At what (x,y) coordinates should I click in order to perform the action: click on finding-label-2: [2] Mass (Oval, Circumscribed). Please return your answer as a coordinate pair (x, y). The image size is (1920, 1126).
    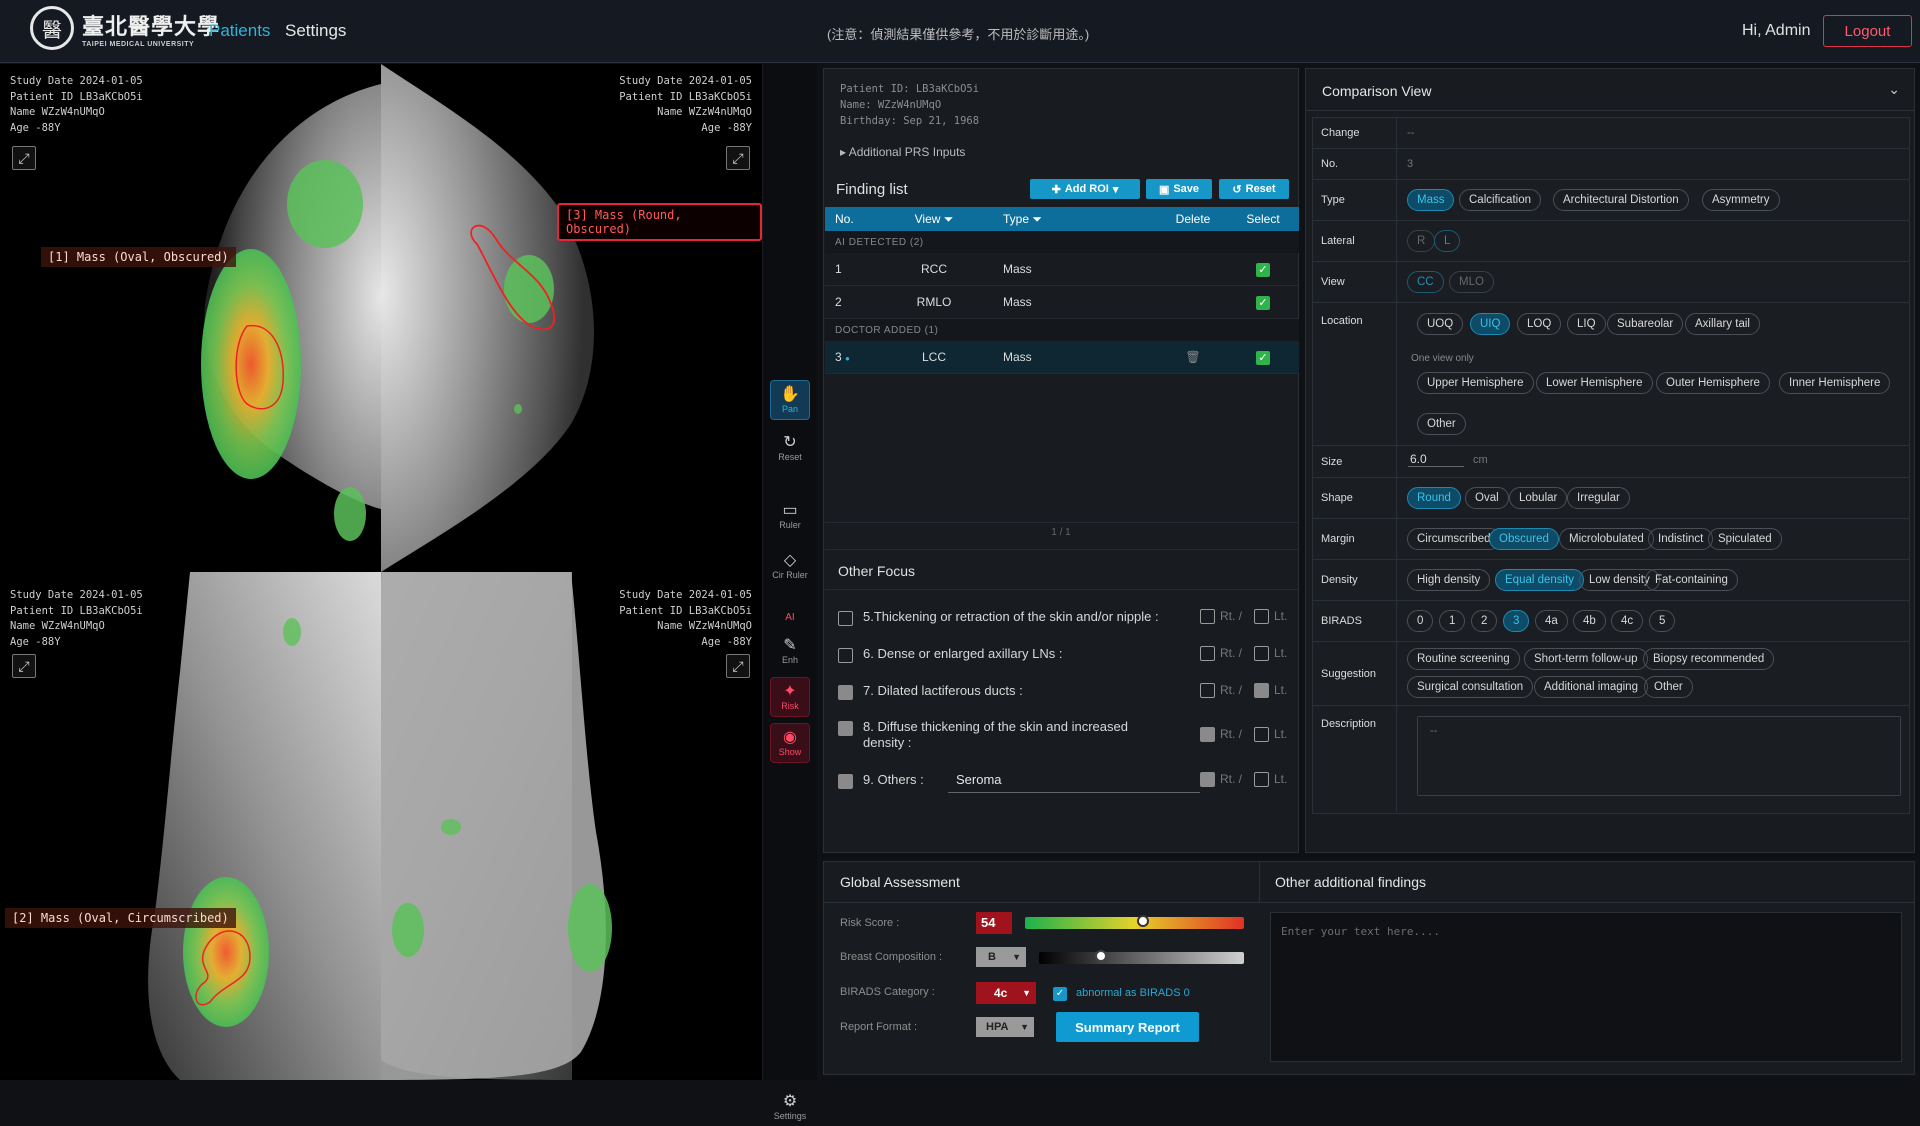
    Looking at the image, I should click on (120, 918).